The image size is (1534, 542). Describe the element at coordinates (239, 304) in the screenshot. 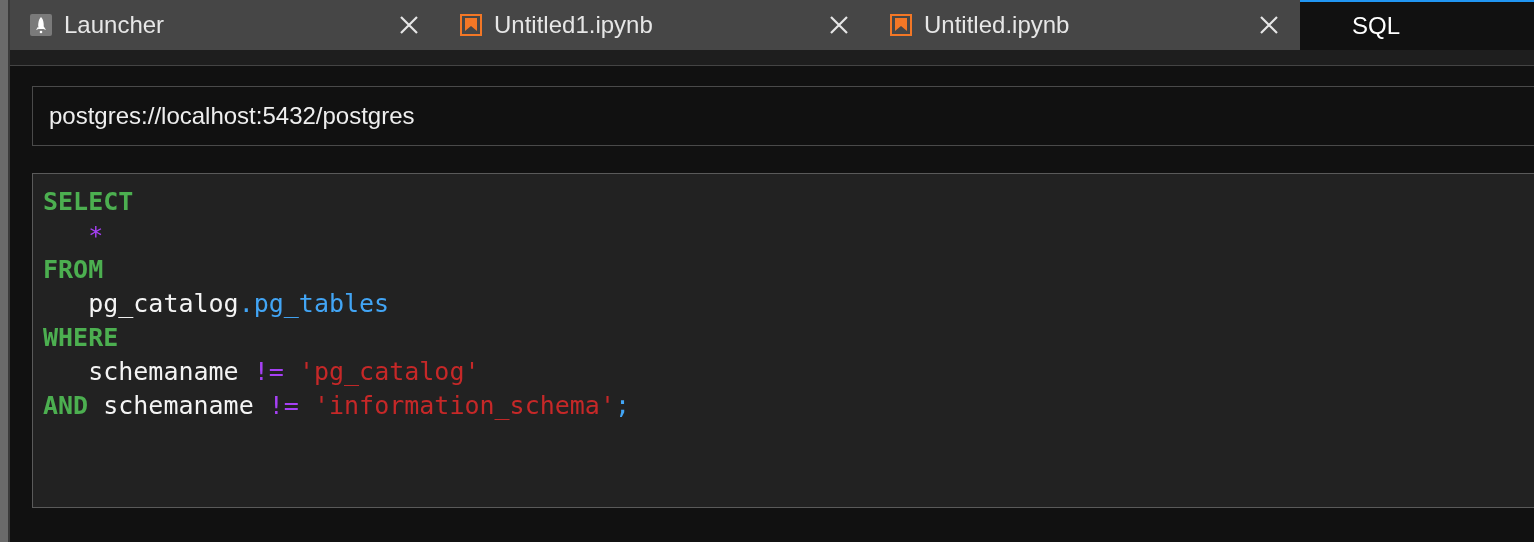

I see `code-line: pg_catalog.pg_tables` at that location.